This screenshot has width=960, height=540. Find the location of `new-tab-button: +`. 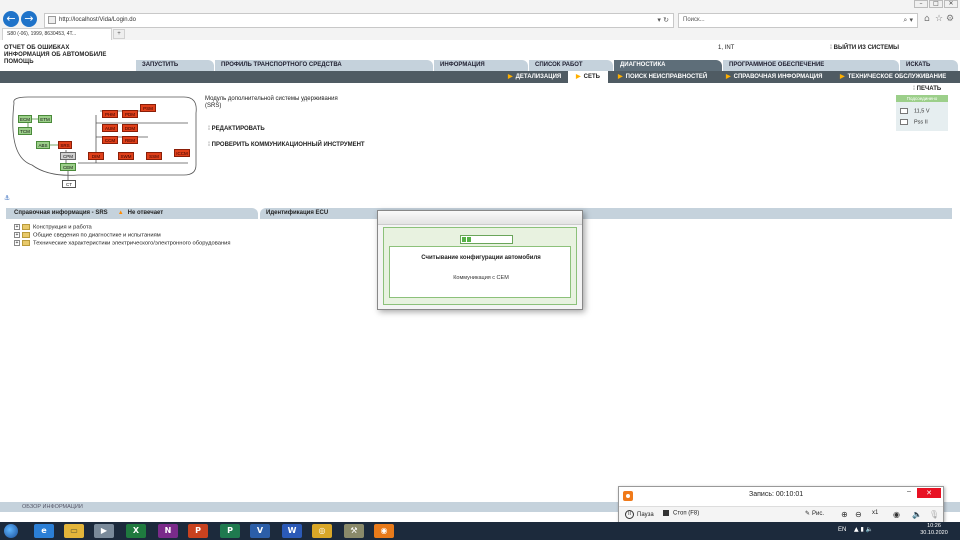

new-tab-button: + is located at coordinates (119, 34).